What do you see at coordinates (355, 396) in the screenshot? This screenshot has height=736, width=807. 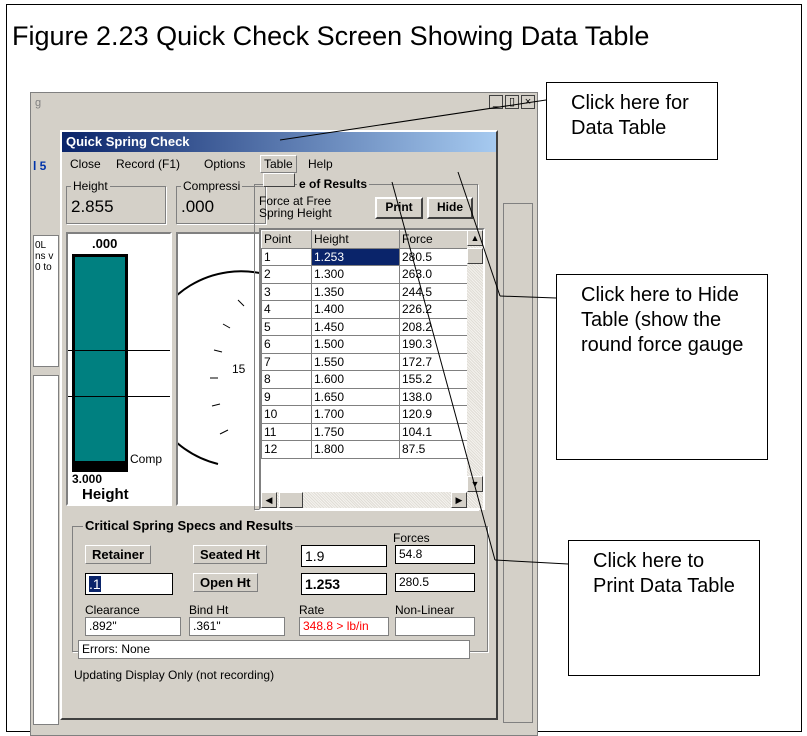 I see `cell-height: 1.650` at bounding box center [355, 396].